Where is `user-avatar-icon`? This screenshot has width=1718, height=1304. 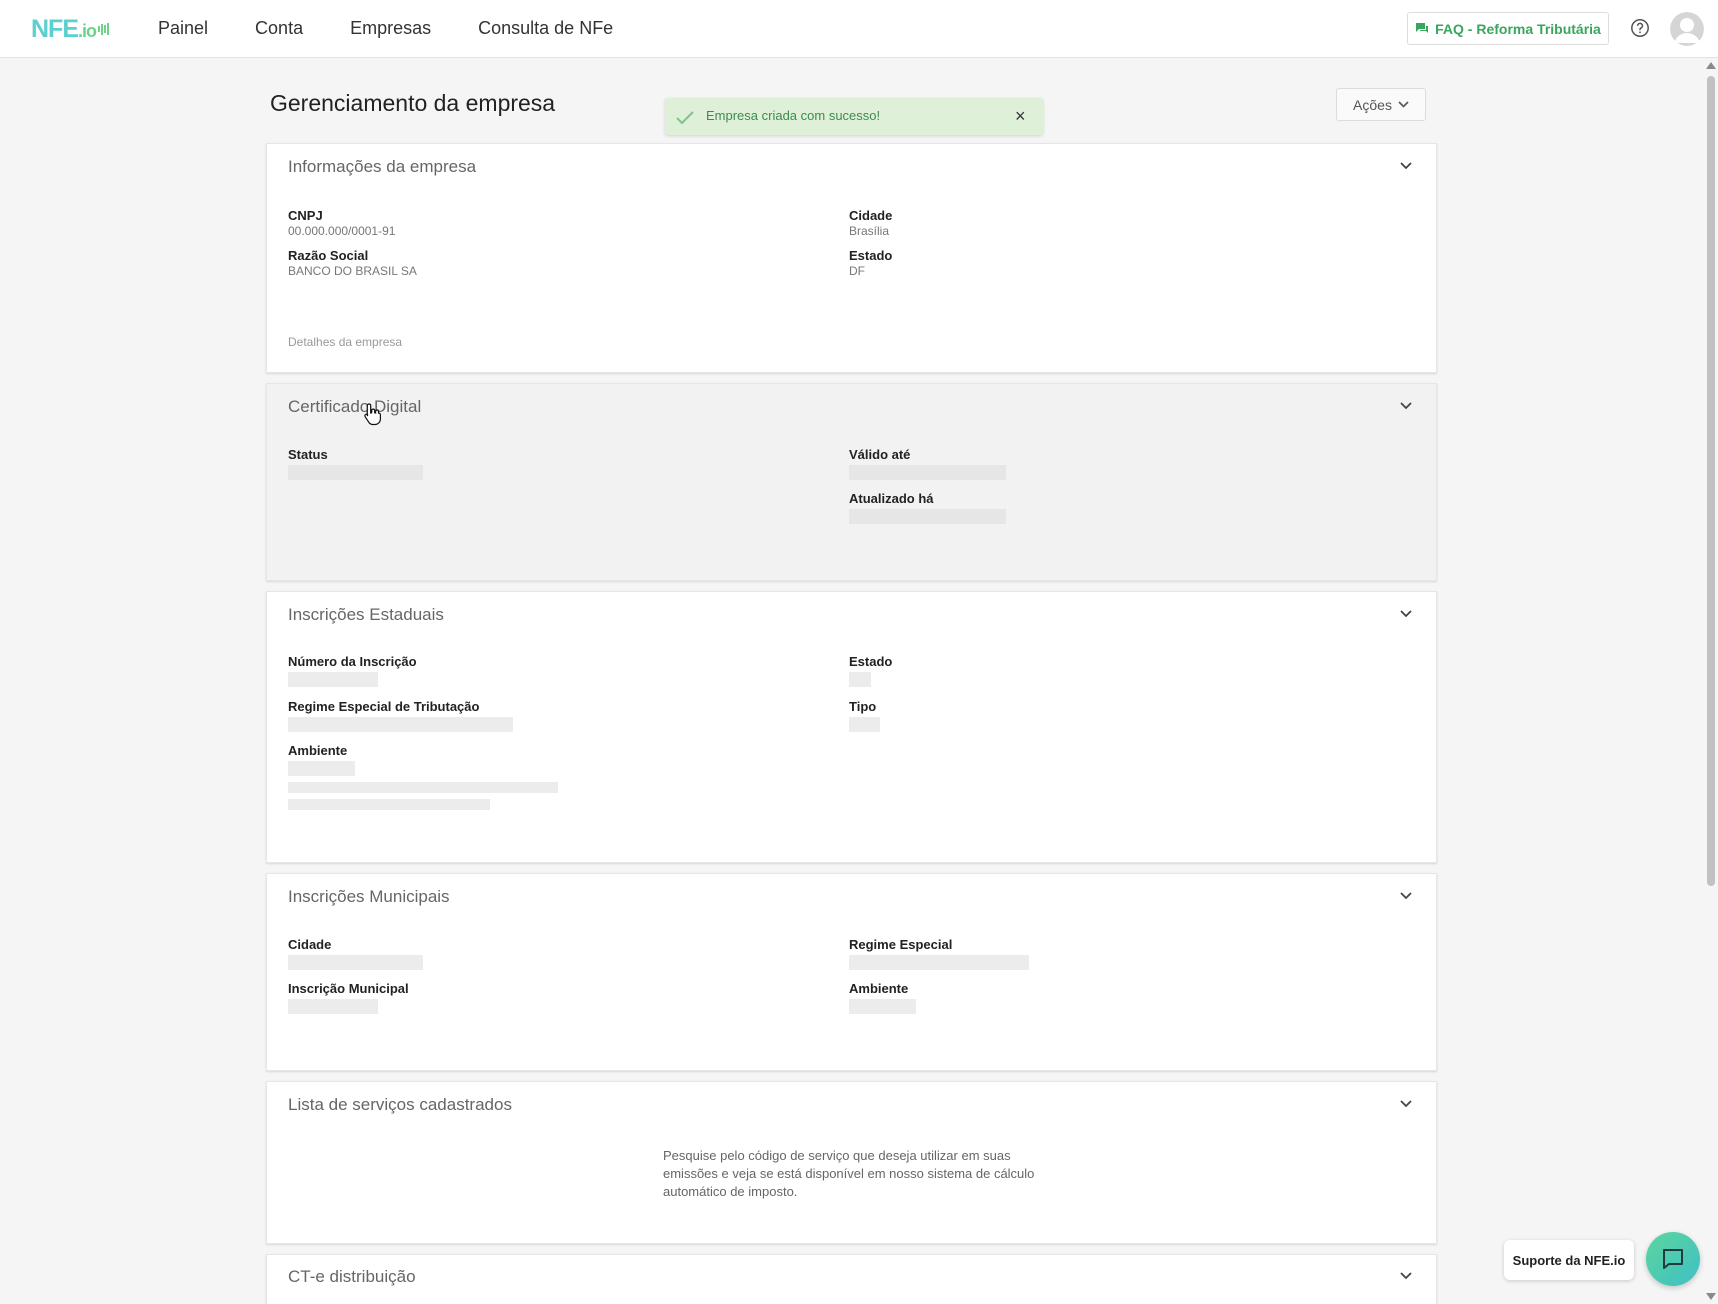 user-avatar-icon is located at coordinates (1687, 29).